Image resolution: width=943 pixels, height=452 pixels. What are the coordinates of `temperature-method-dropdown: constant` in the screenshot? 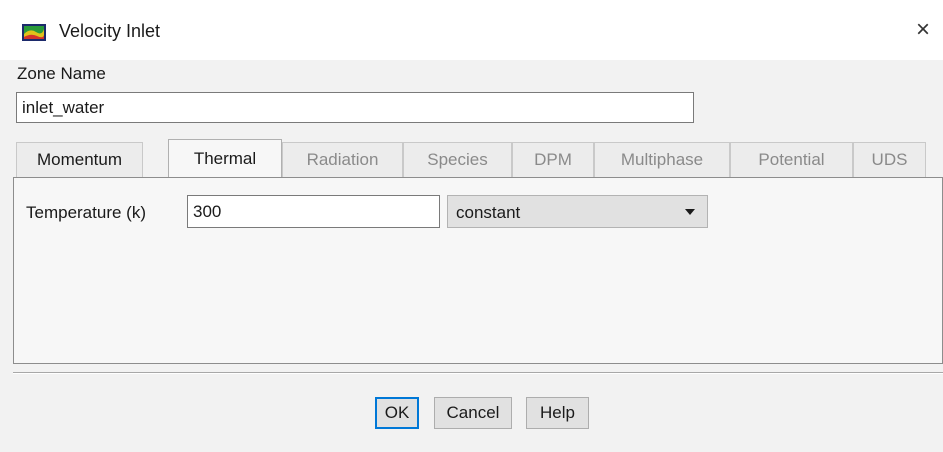 It's located at (577, 211).